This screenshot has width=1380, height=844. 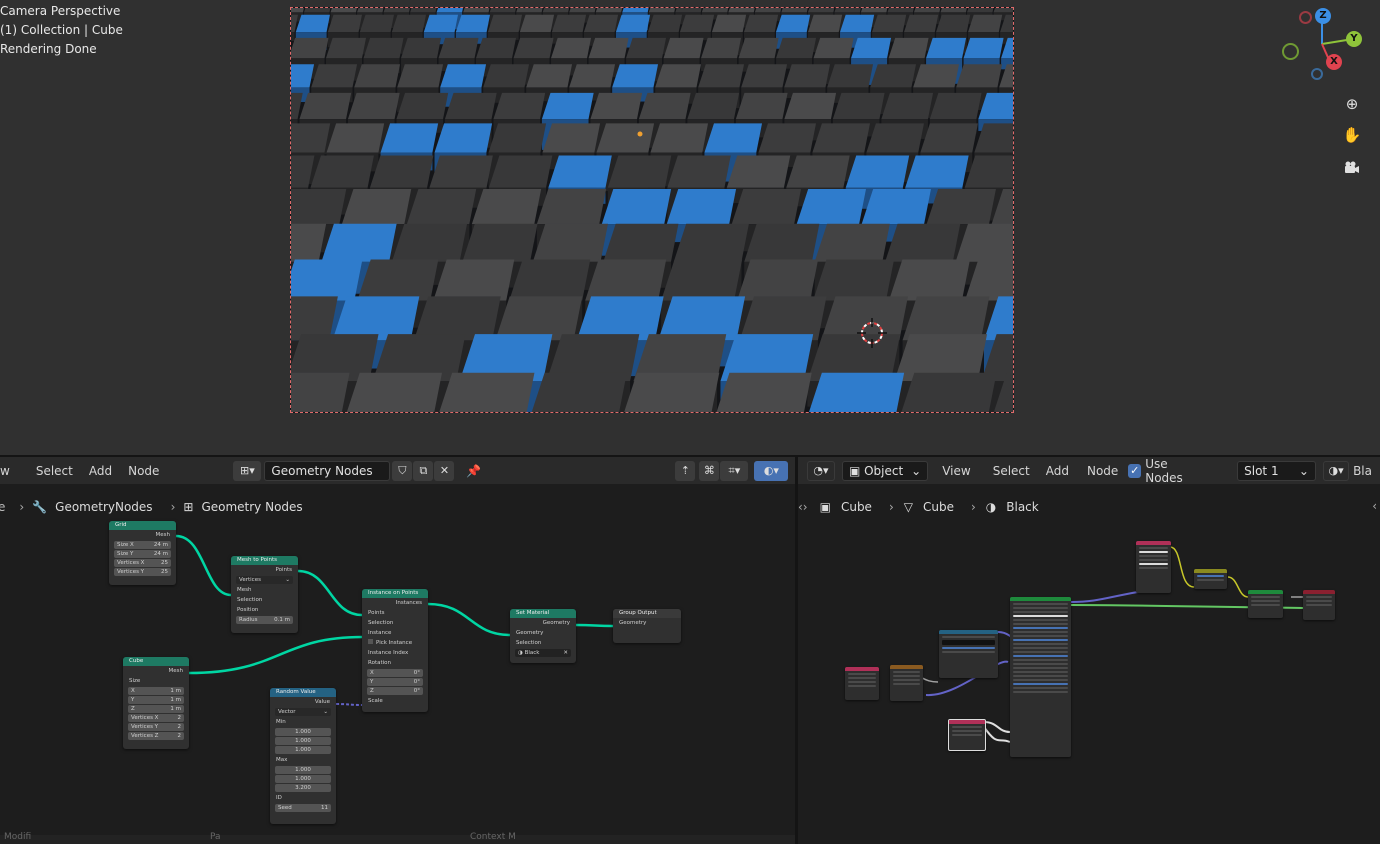 What do you see at coordinates (244, 590) in the screenshot?
I see `m2p-mesh-input: Mesh` at bounding box center [244, 590].